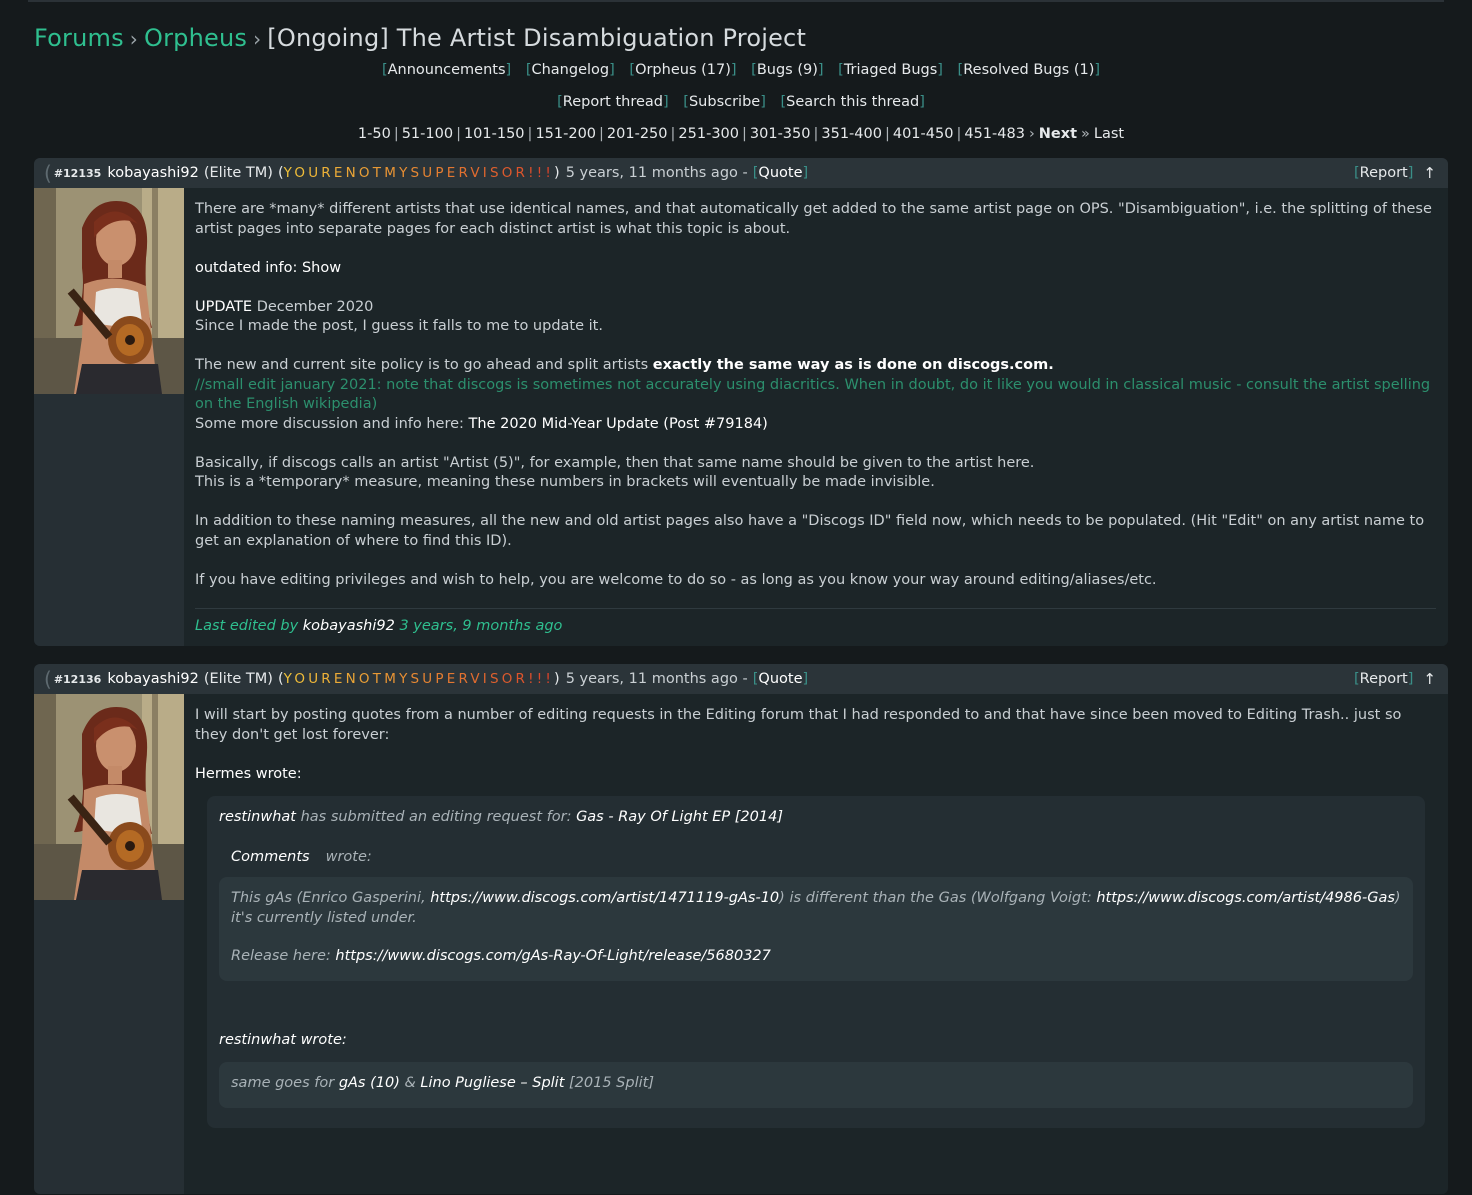  I want to click on post-text: Some more discussion and info here:, so click(329, 423).